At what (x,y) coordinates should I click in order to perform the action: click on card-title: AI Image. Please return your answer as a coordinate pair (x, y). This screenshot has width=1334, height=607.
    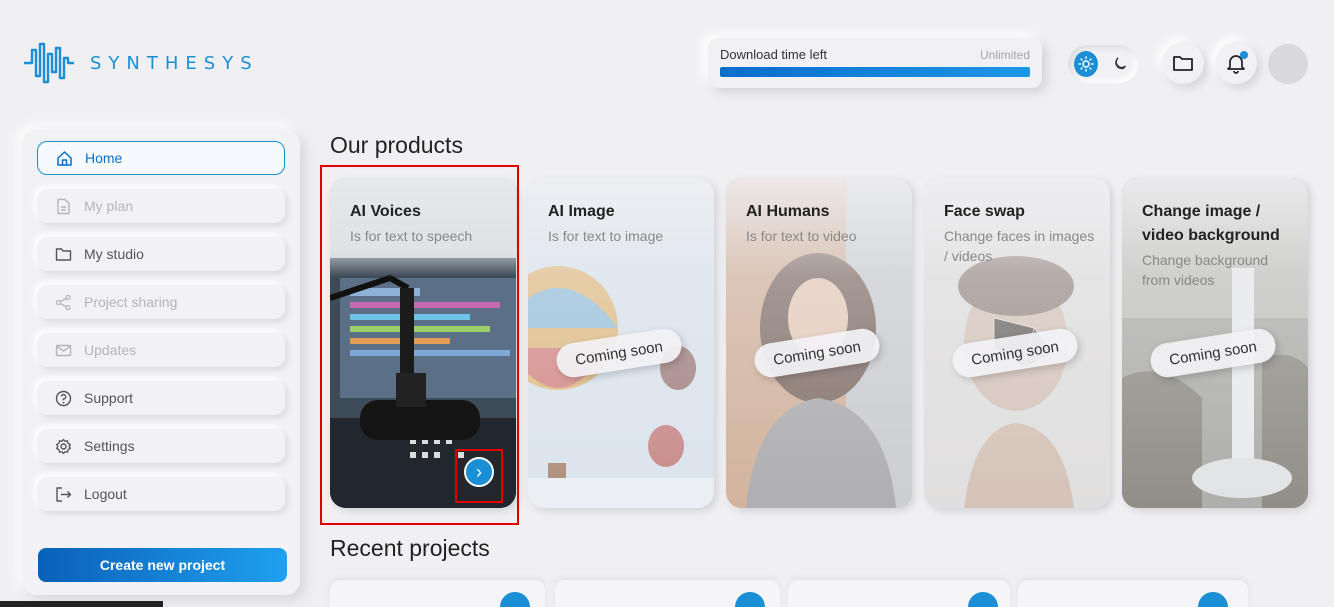
    Looking at the image, I should click on (581, 211).